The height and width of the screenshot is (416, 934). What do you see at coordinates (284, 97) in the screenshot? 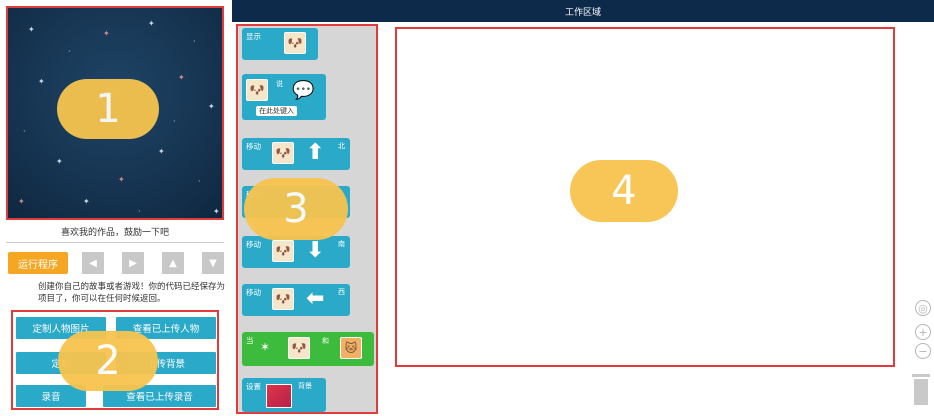
I see `say-block: 🐶 说 💬 在此处键入` at bounding box center [284, 97].